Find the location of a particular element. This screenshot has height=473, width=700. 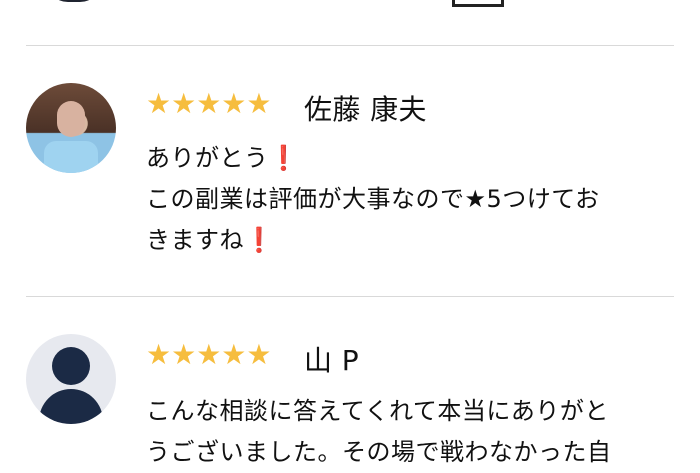

default-user-head-icon is located at coordinates (71, 366).